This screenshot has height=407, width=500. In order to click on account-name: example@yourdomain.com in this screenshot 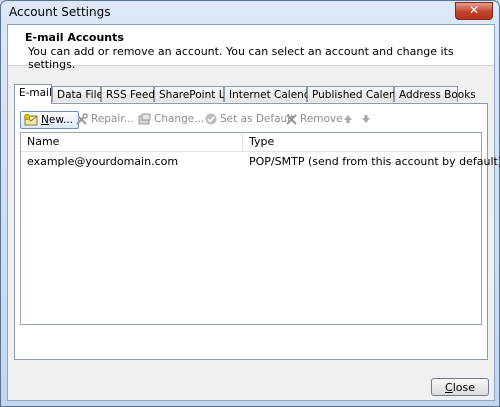, I will do `click(103, 161)`.